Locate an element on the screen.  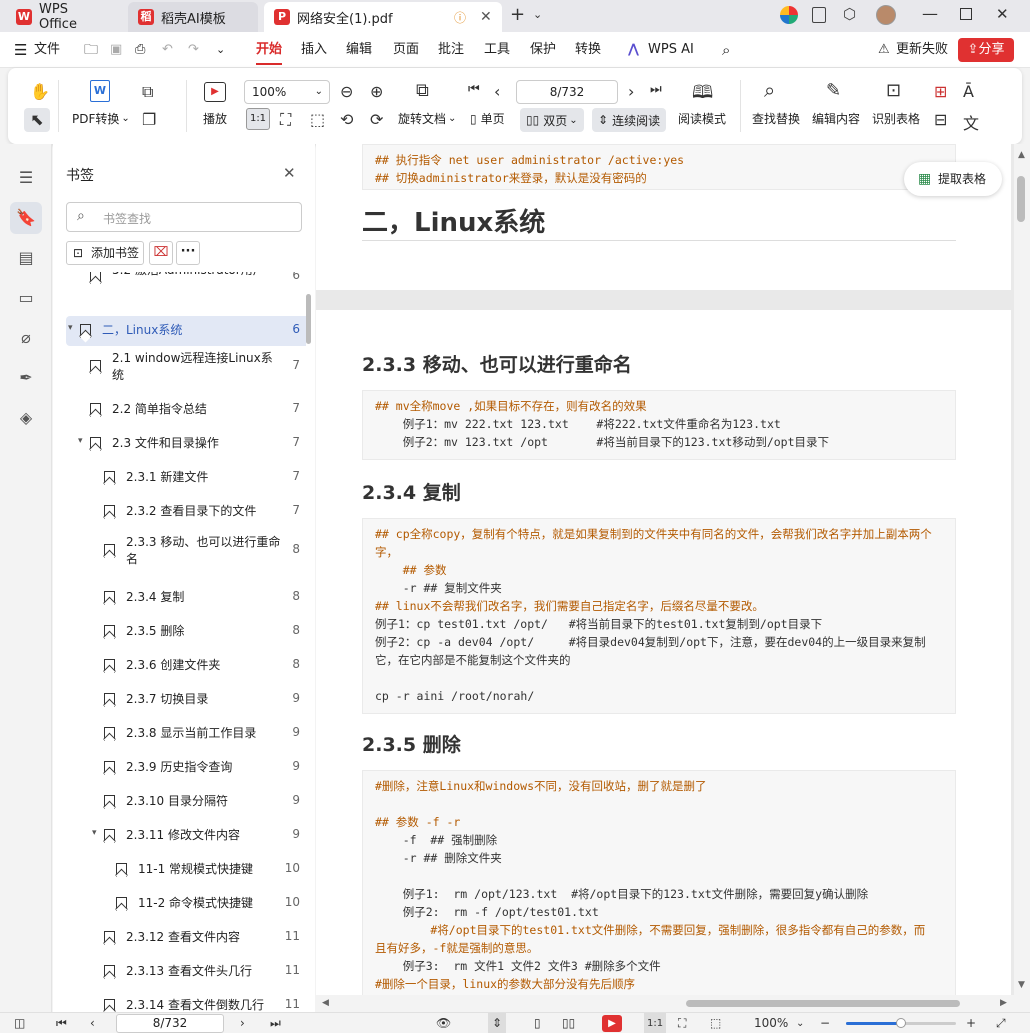
thumbnail-icon: ▤ is located at coordinates (26, 258).